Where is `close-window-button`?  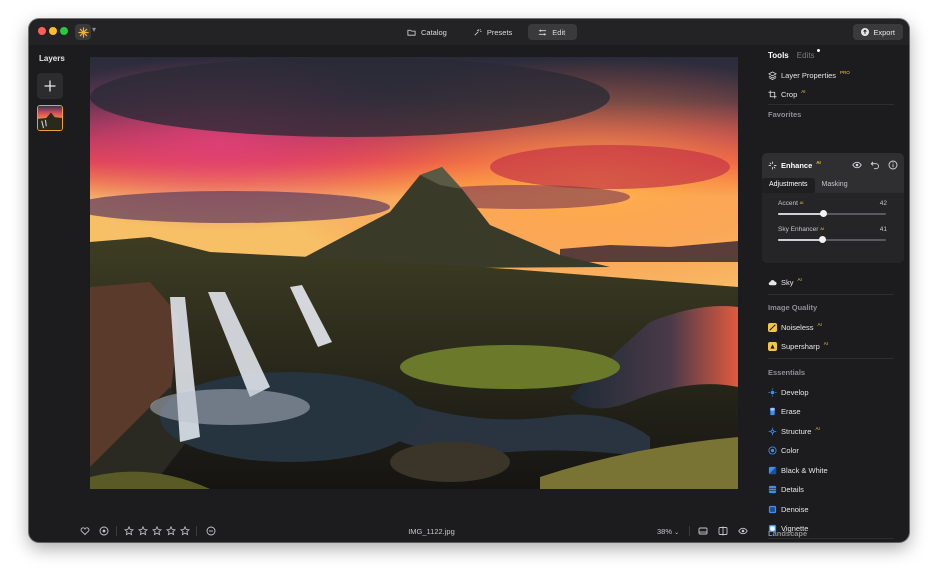 close-window-button is located at coordinates (42, 31).